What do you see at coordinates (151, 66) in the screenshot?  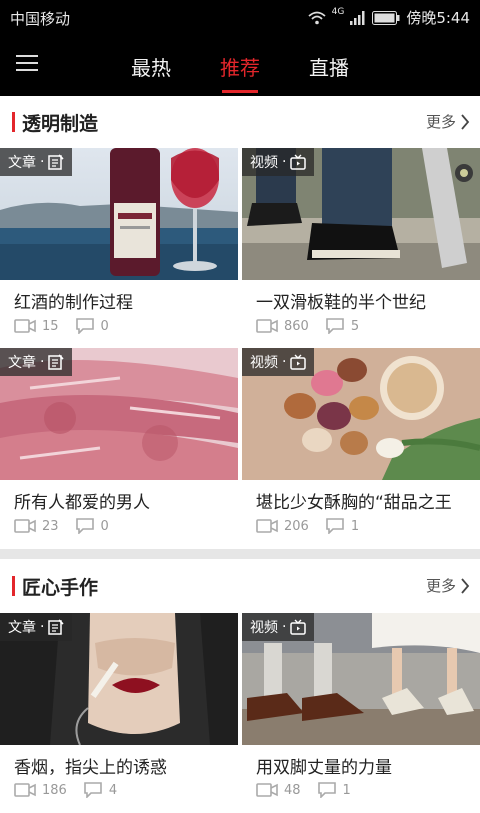 I see `tab-hottest: 最热` at bounding box center [151, 66].